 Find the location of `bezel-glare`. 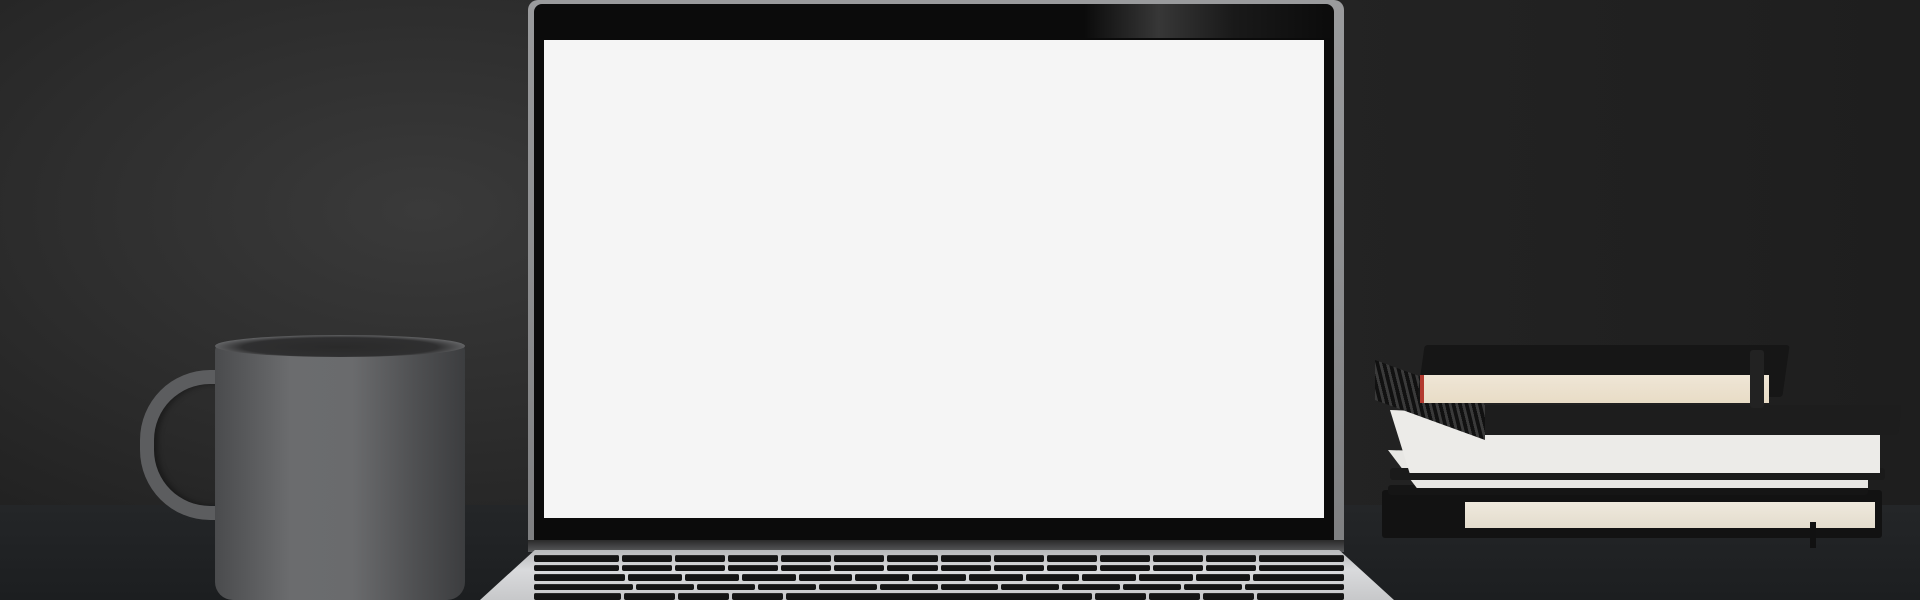

bezel-glare is located at coordinates (1209, 21).